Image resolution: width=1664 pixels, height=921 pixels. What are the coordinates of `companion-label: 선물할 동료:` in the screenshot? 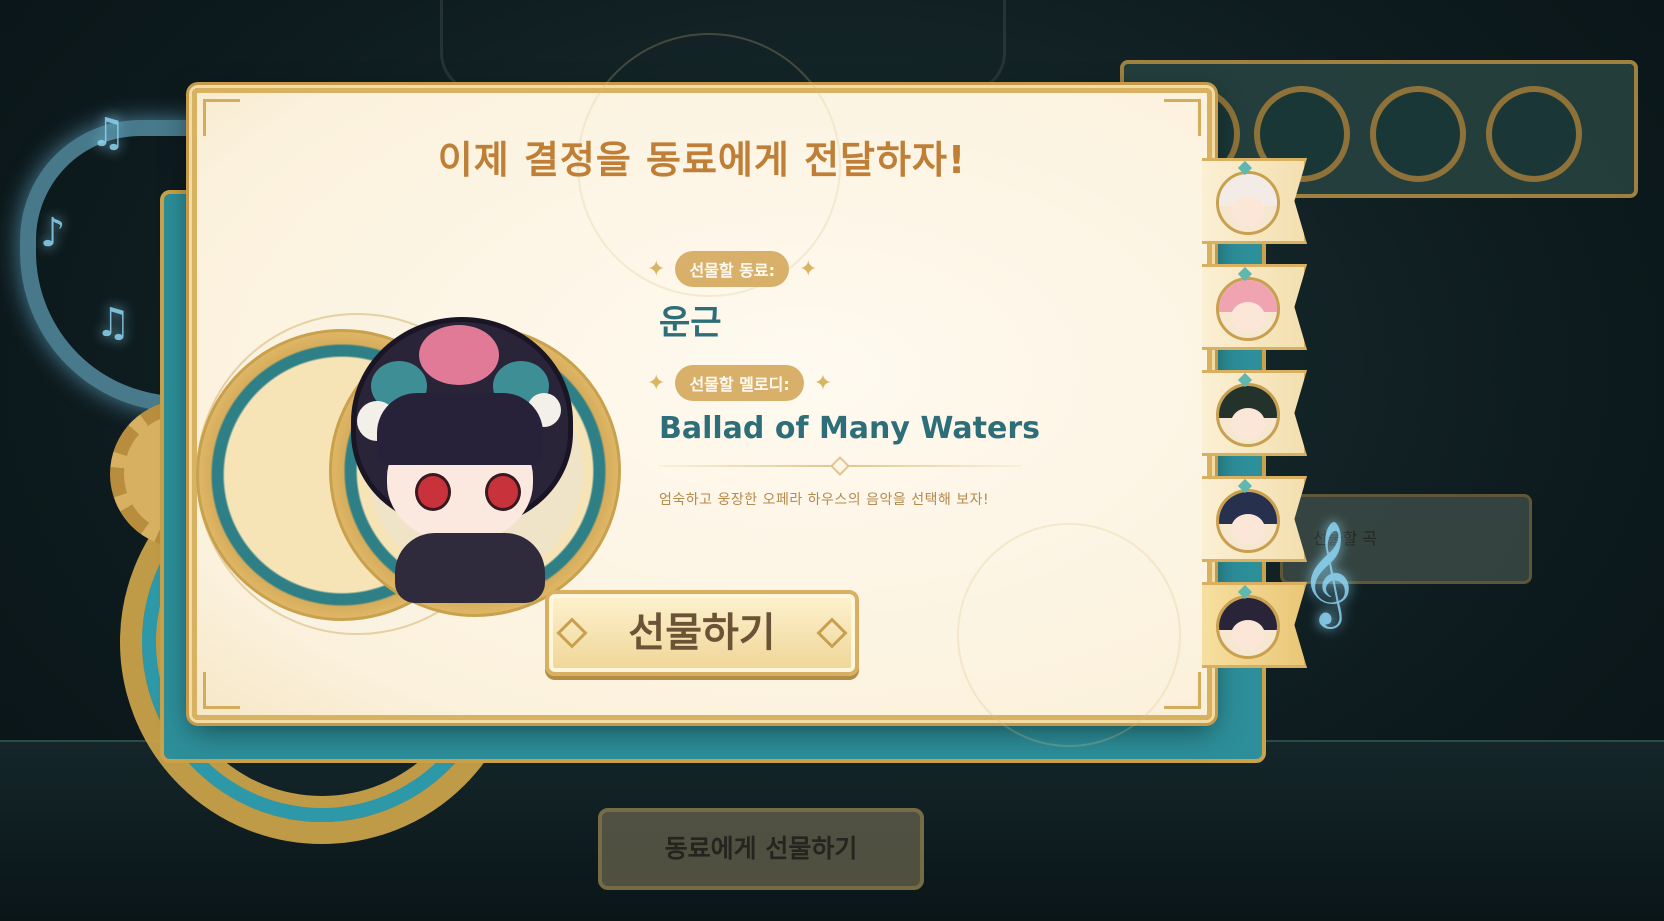 It's located at (732, 269).